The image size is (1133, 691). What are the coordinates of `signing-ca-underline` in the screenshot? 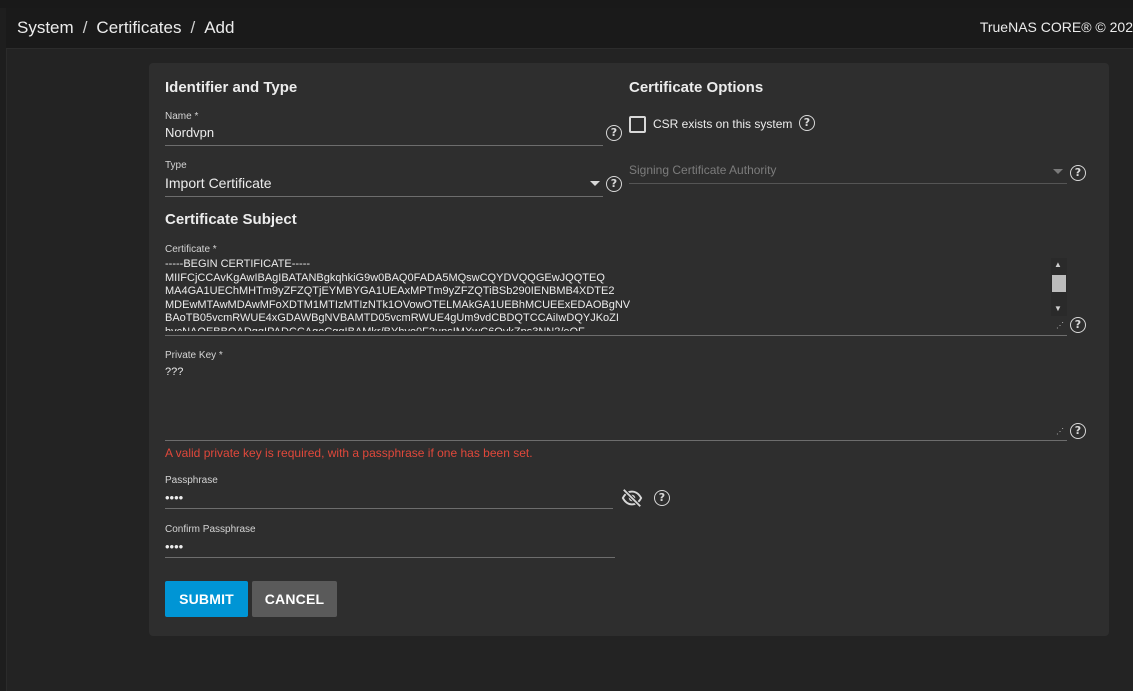 It's located at (848, 183).